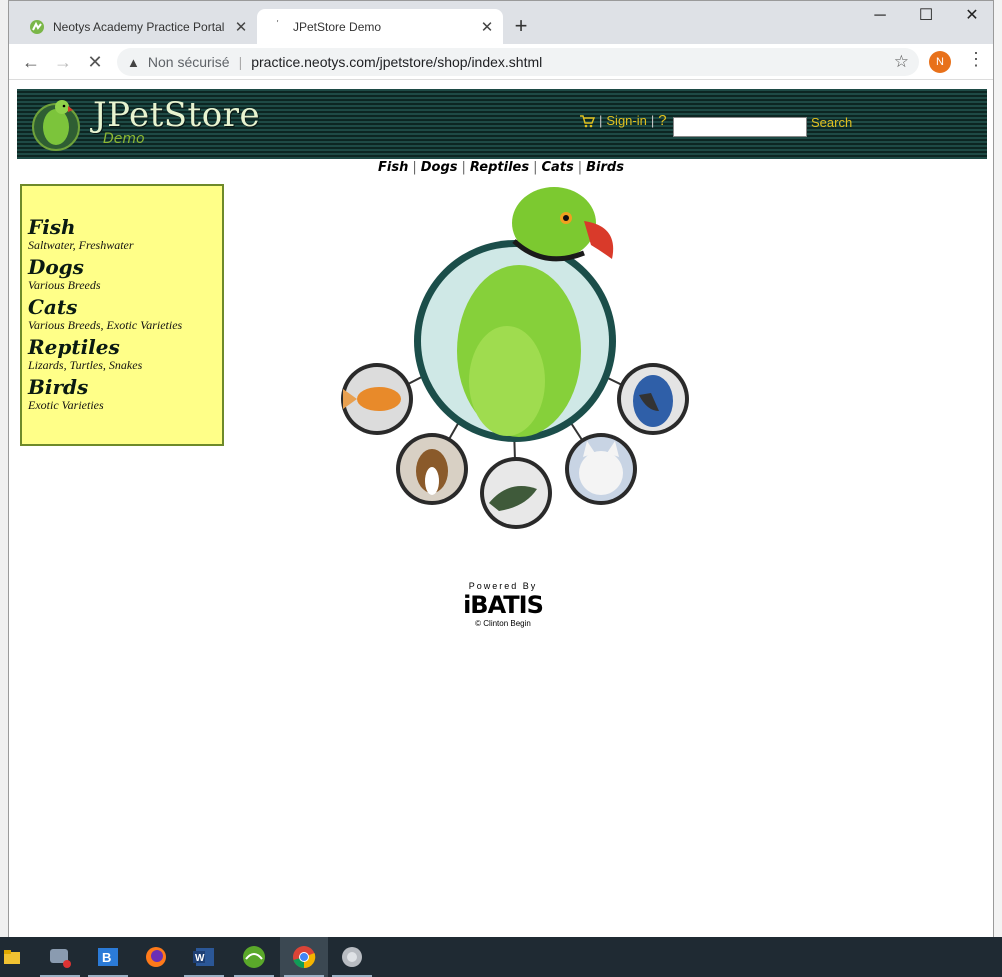 The height and width of the screenshot is (977, 1002). I want to click on windows-taskbar: B W, so click(501, 957).